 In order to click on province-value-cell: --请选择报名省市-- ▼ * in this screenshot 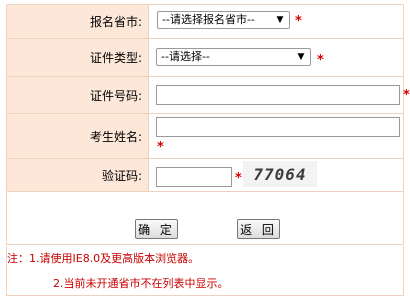, I will do `click(276, 21)`.